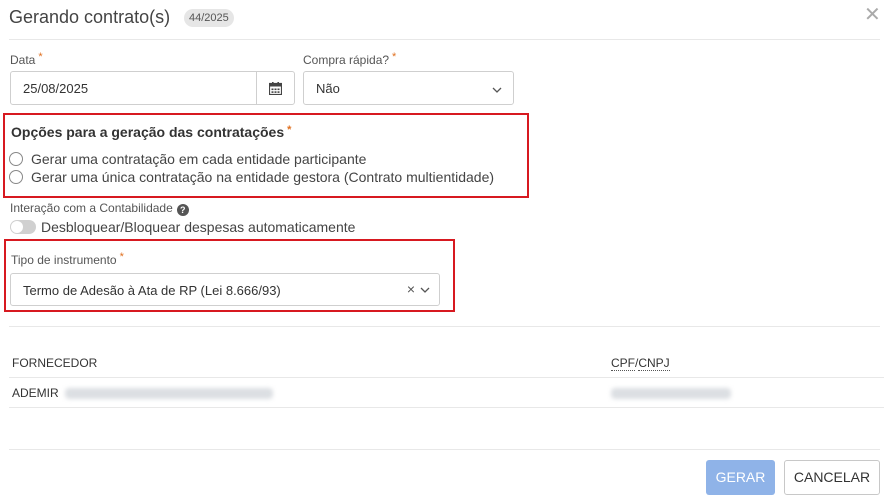 This screenshot has width=891, height=500. What do you see at coordinates (182, 210) in the screenshot?
I see `help-icon: ?` at bounding box center [182, 210].